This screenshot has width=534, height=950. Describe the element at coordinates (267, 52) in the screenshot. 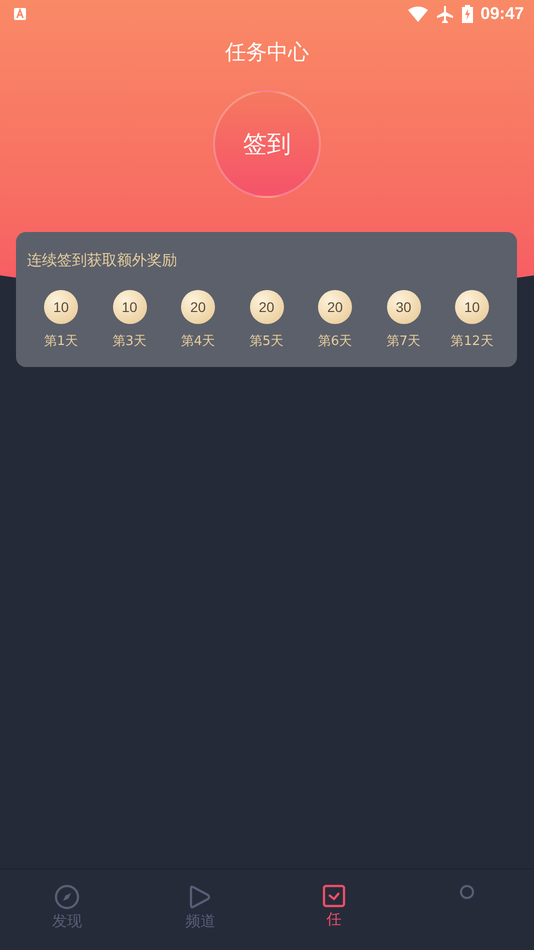

I see `page-title: 任务中心` at that location.